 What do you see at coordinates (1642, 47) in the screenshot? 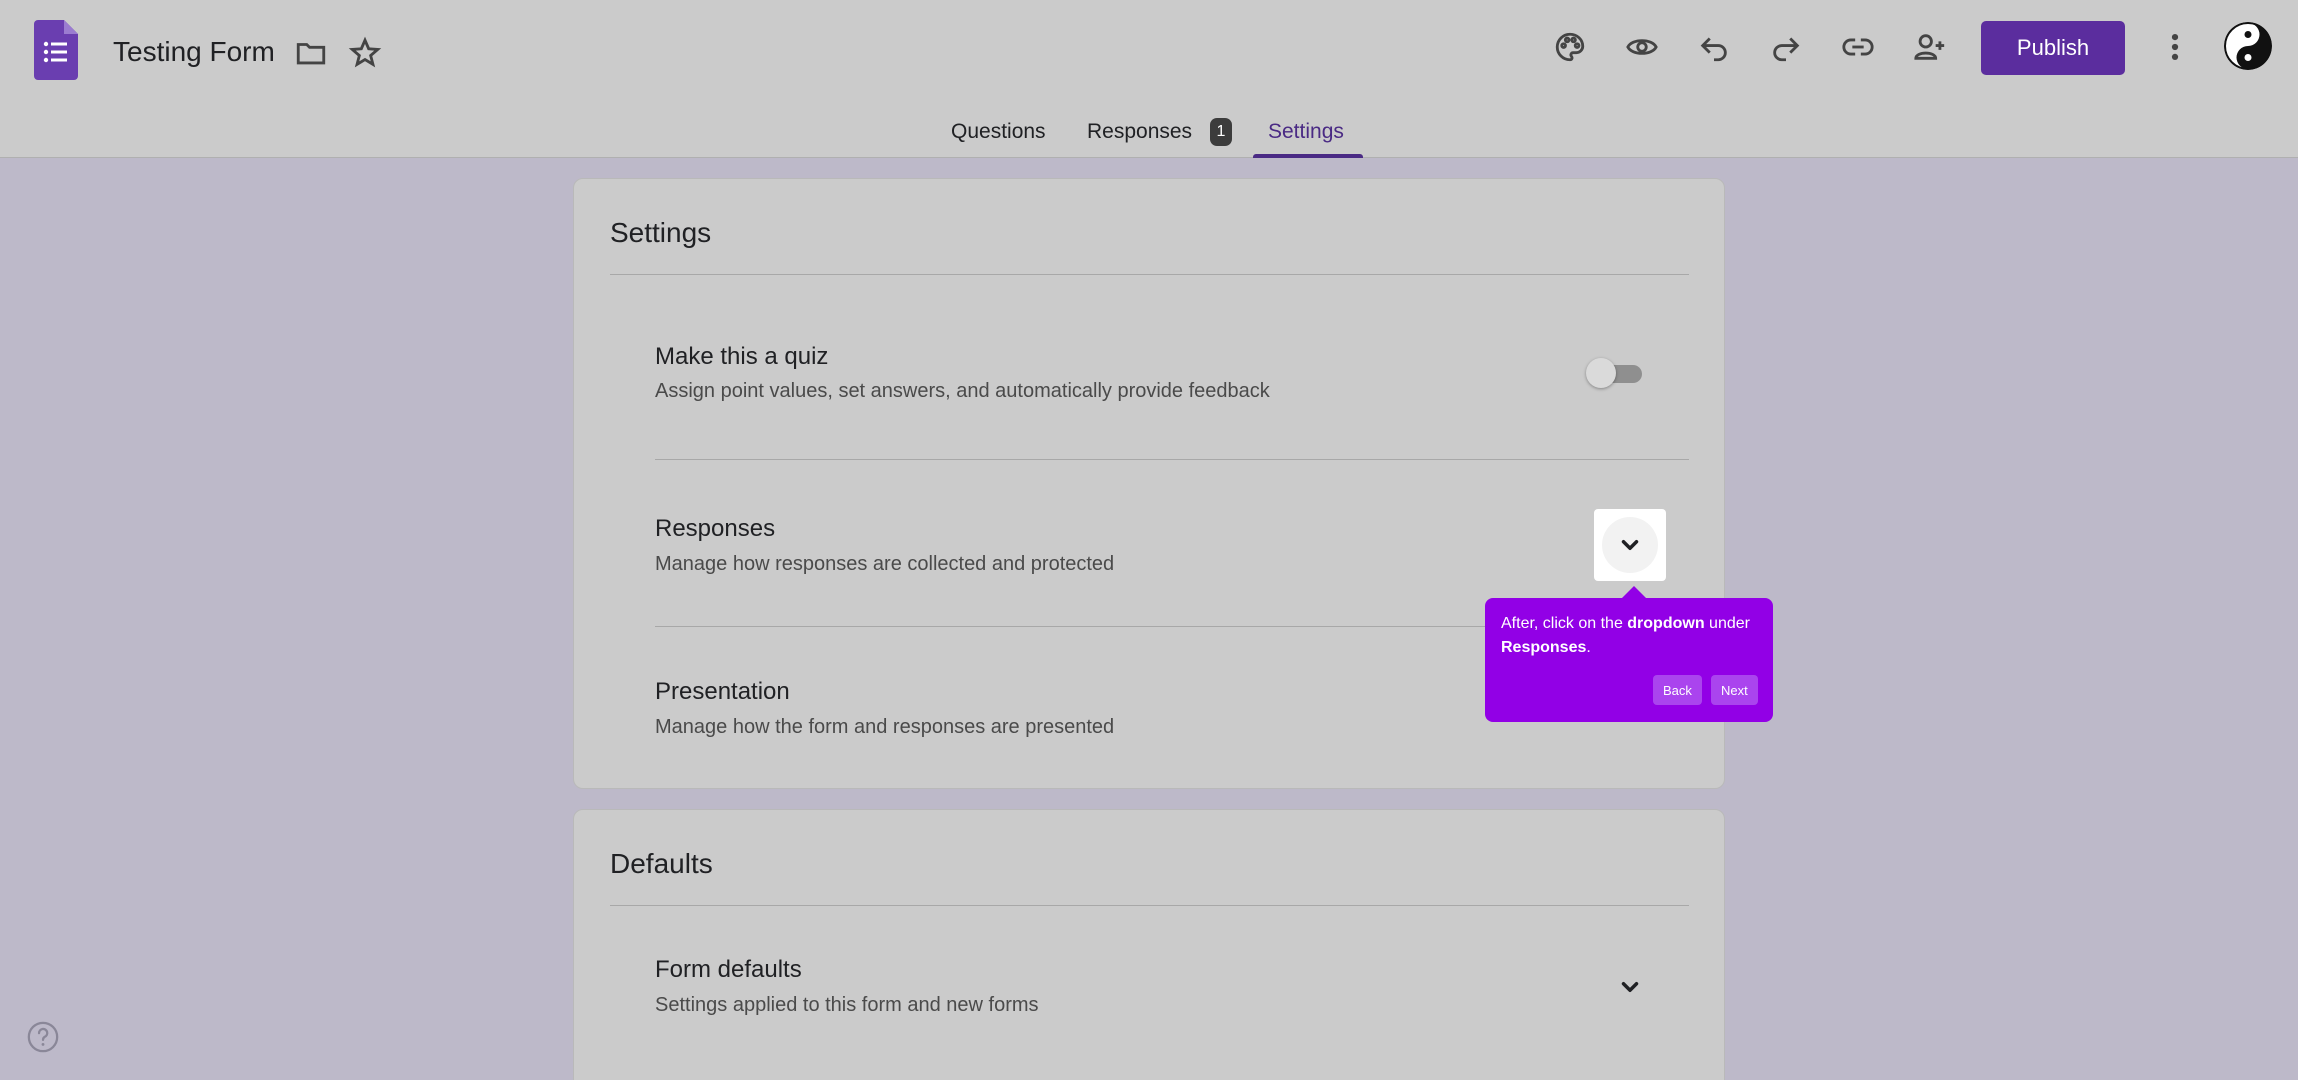
I see `eye-icon` at bounding box center [1642, 47].